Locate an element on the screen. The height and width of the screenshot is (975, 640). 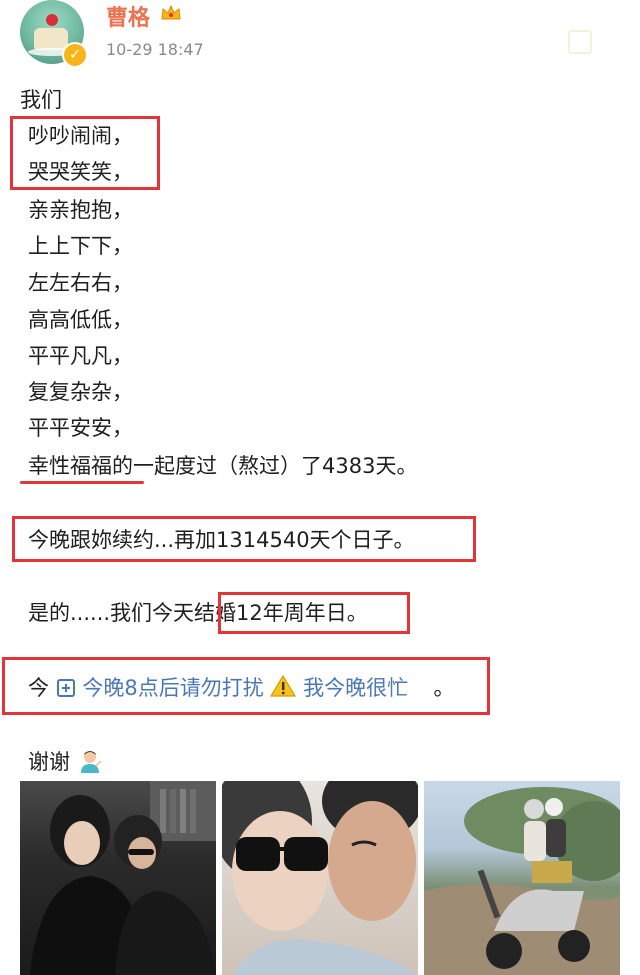
menu-icon is located at coordinates (580, 42).